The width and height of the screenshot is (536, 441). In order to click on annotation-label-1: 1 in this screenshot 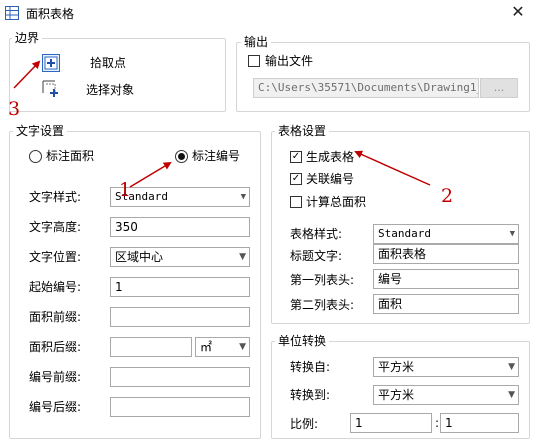, I will do `click(125, 190)`.